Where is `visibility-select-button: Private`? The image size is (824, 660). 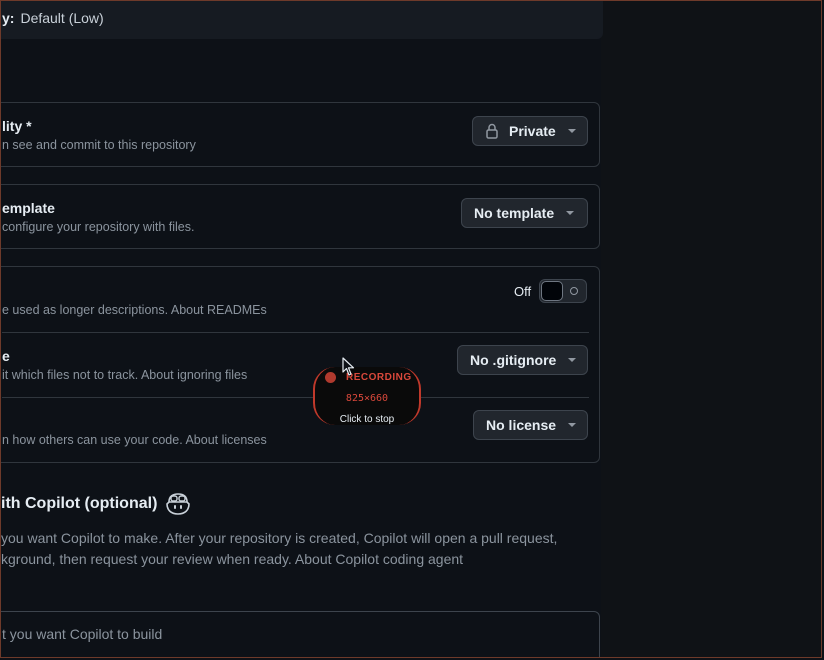
visibility-select-button: Private is located at coordinates (530, 131).